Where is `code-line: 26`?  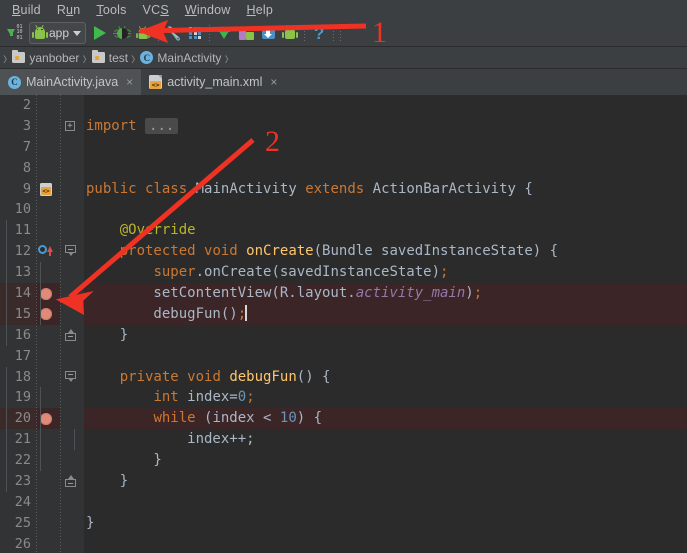 code-line: 26 is located at coordinates (343, 543).